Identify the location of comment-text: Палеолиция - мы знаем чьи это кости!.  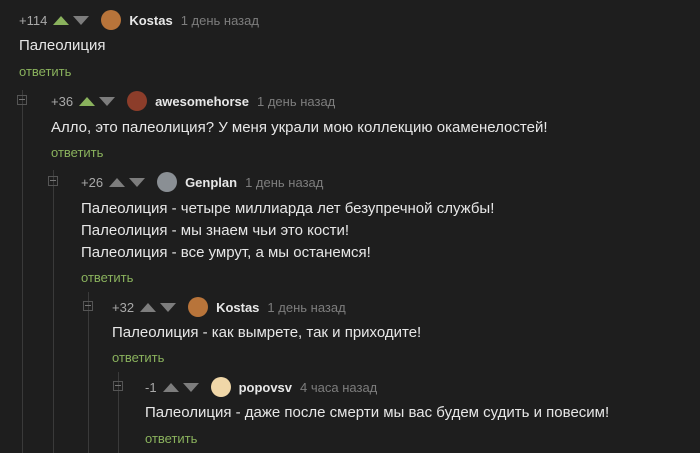
(215, 230).